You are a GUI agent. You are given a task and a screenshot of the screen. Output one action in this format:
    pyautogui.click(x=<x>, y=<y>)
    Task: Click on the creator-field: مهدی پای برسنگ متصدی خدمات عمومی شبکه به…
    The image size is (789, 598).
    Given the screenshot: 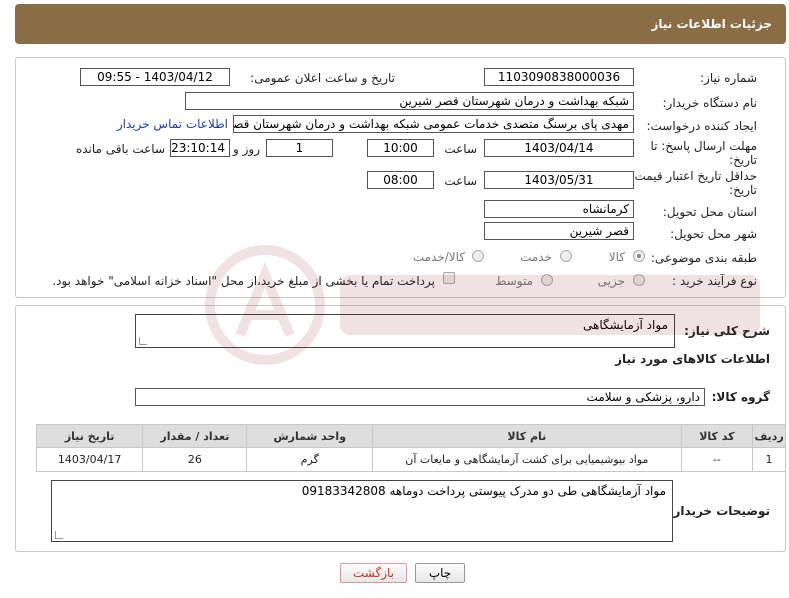 What is the action you would take?
    pyautogui.click(x=433, y=124)
    